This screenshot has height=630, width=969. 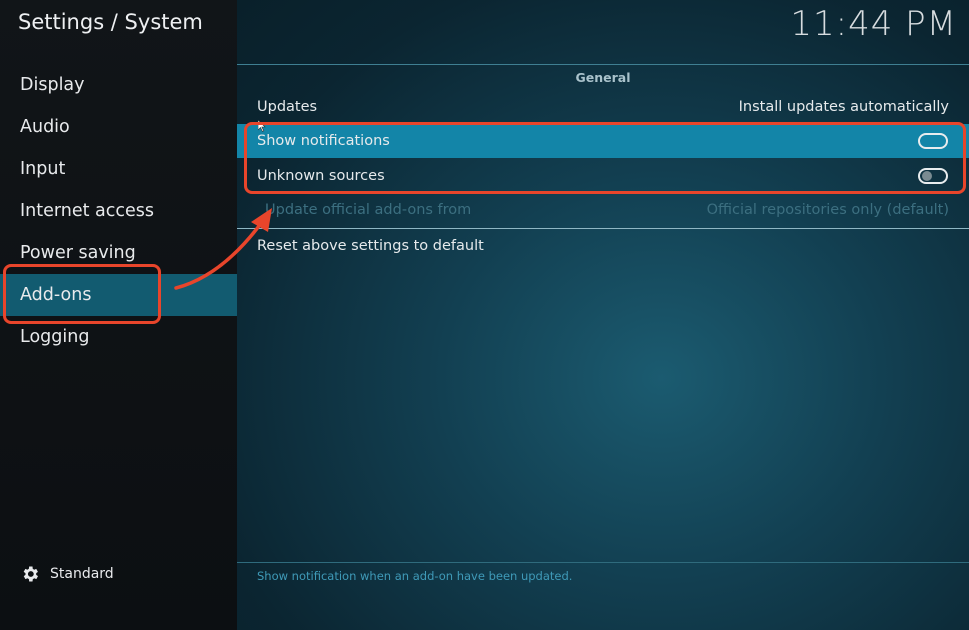 I want to click on setting-value: Install updates automatically, so click(x=843, y=107).